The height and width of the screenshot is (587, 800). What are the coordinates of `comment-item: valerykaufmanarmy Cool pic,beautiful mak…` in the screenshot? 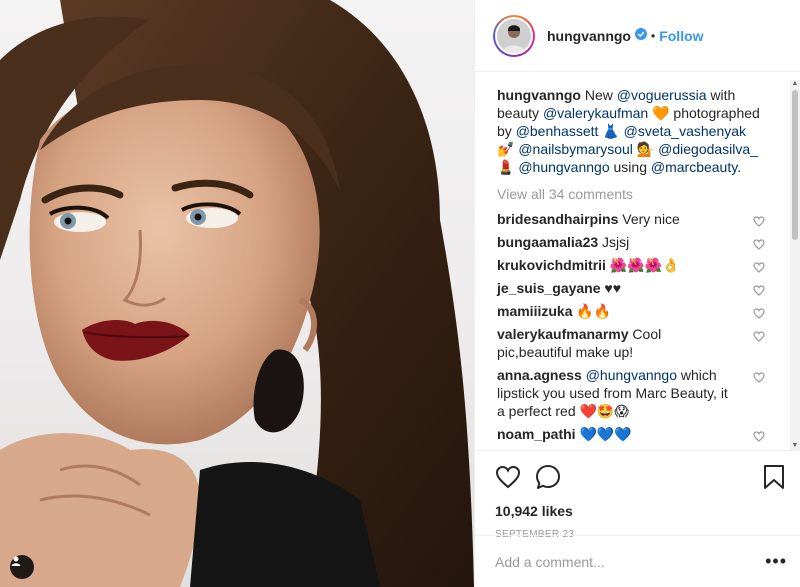 It's located at (637, 343).